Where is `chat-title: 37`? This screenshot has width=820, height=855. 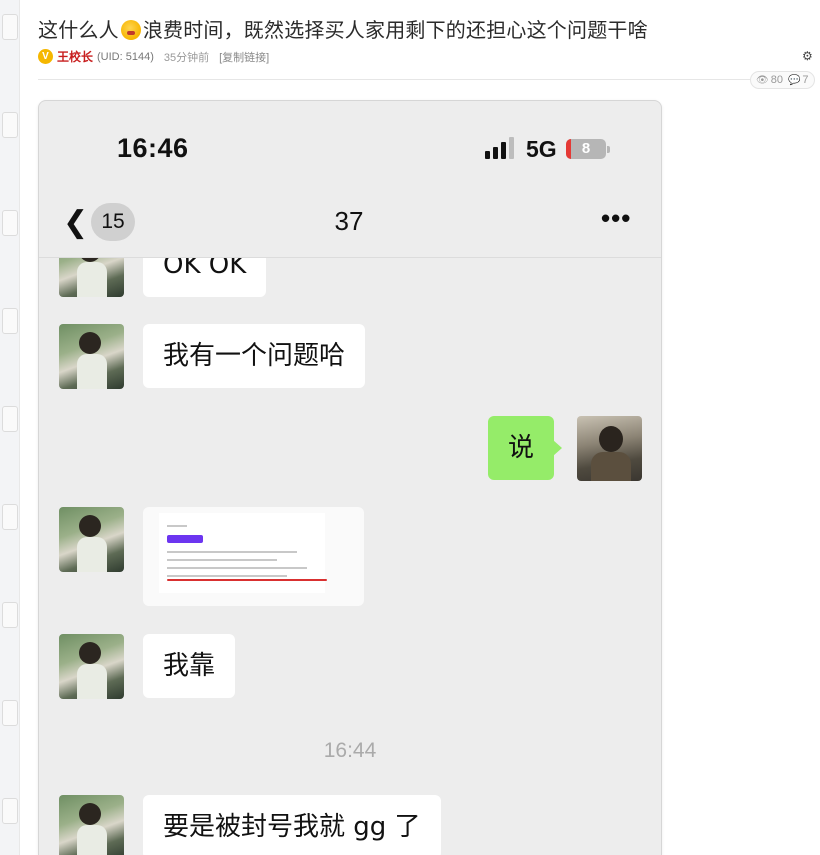 chat-title: 37 is located at coordinates (349, 221).